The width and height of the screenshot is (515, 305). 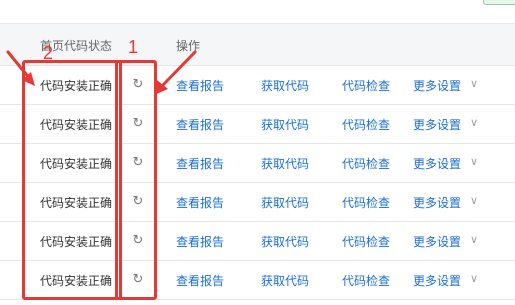 I want to click on header-ops: 操作, so click(x=188, y=46).